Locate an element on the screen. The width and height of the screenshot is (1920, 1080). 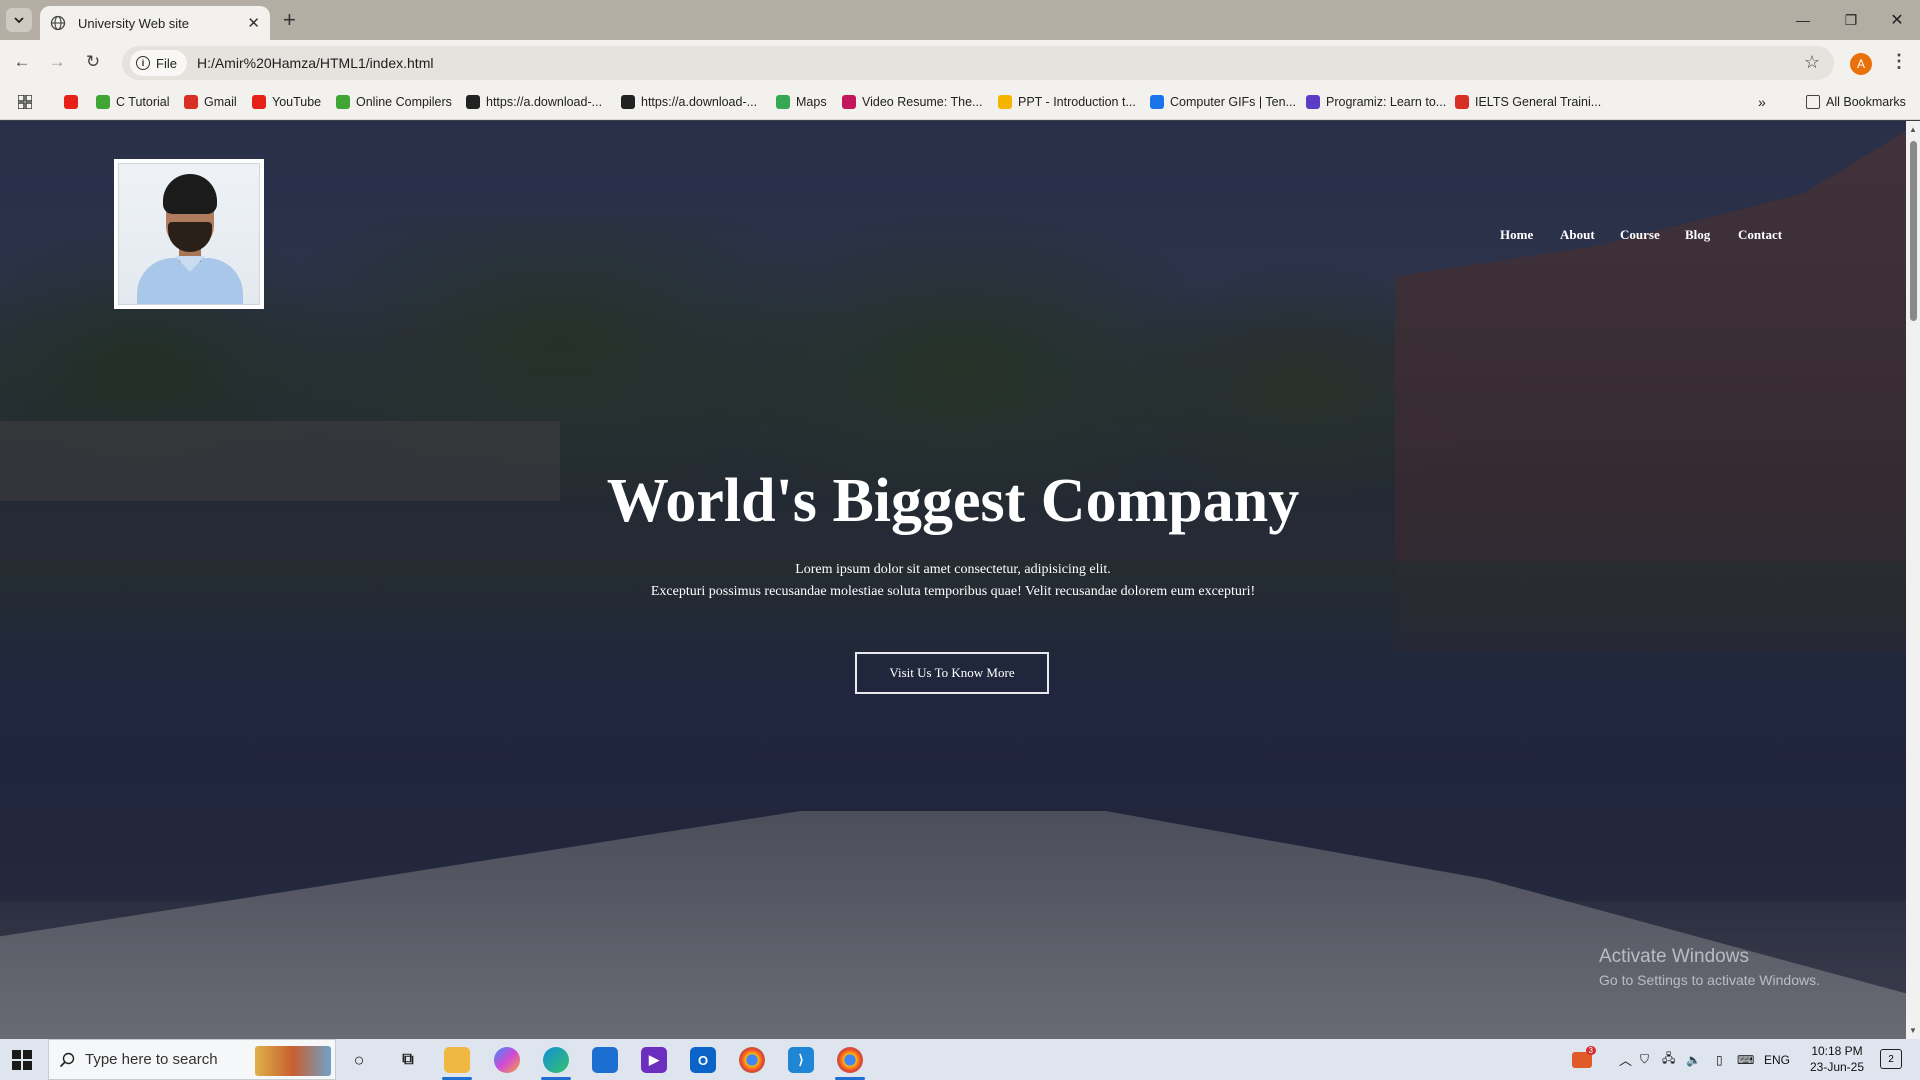
browser-tabstrip: University Web site ✕ + — ❐ ✕ is located at coordinates (960, 20).